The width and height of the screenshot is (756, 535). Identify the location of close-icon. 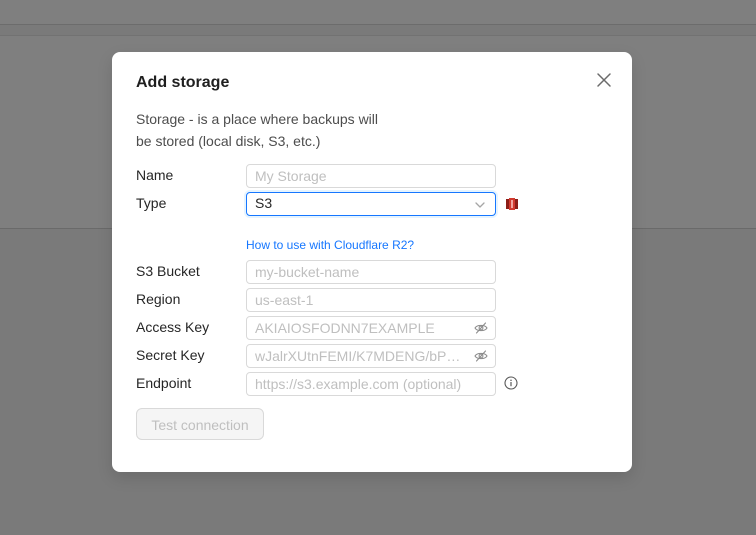
(604, 80).